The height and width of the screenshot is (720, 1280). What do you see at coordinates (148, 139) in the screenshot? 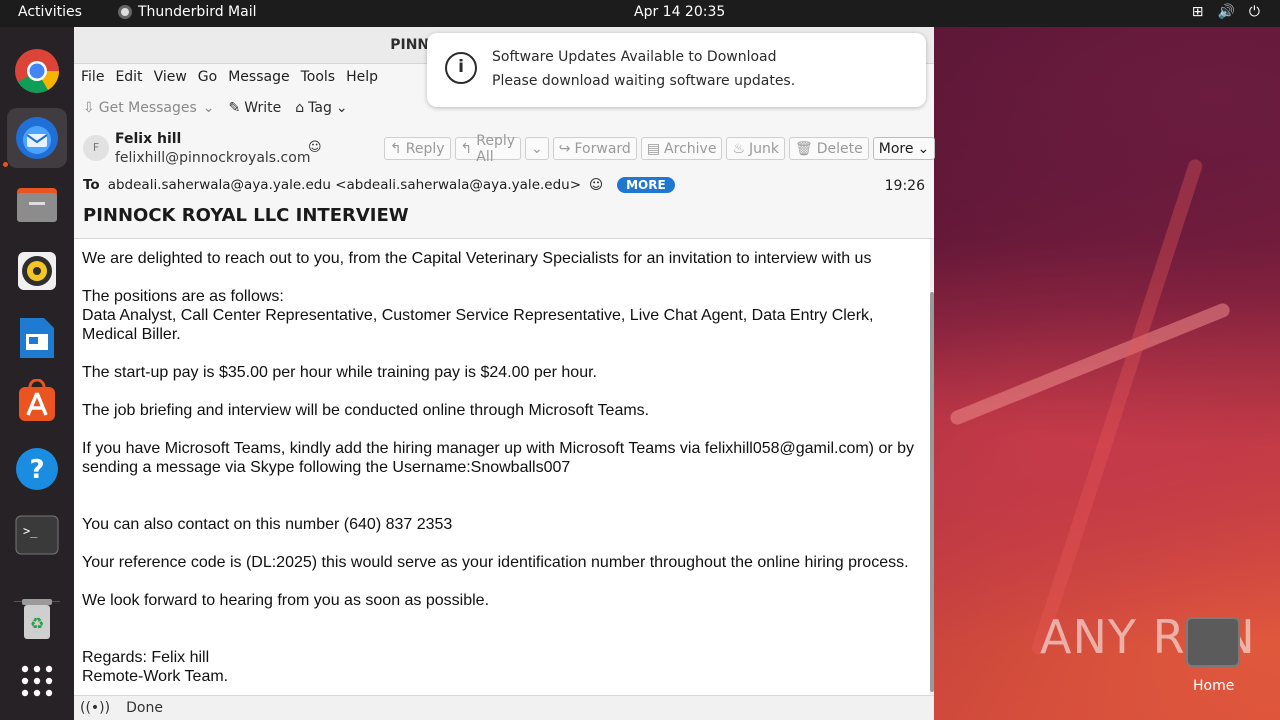
I see `sender-name: Felix hill` at bounding box center [148, 139].